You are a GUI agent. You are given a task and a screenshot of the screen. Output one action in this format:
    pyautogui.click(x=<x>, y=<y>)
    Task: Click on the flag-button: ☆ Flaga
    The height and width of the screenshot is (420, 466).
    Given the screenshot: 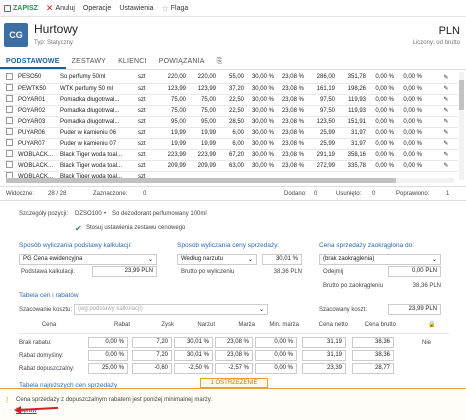 What is the action you would take?
    pyautogui.click(x=175, y=8)
    